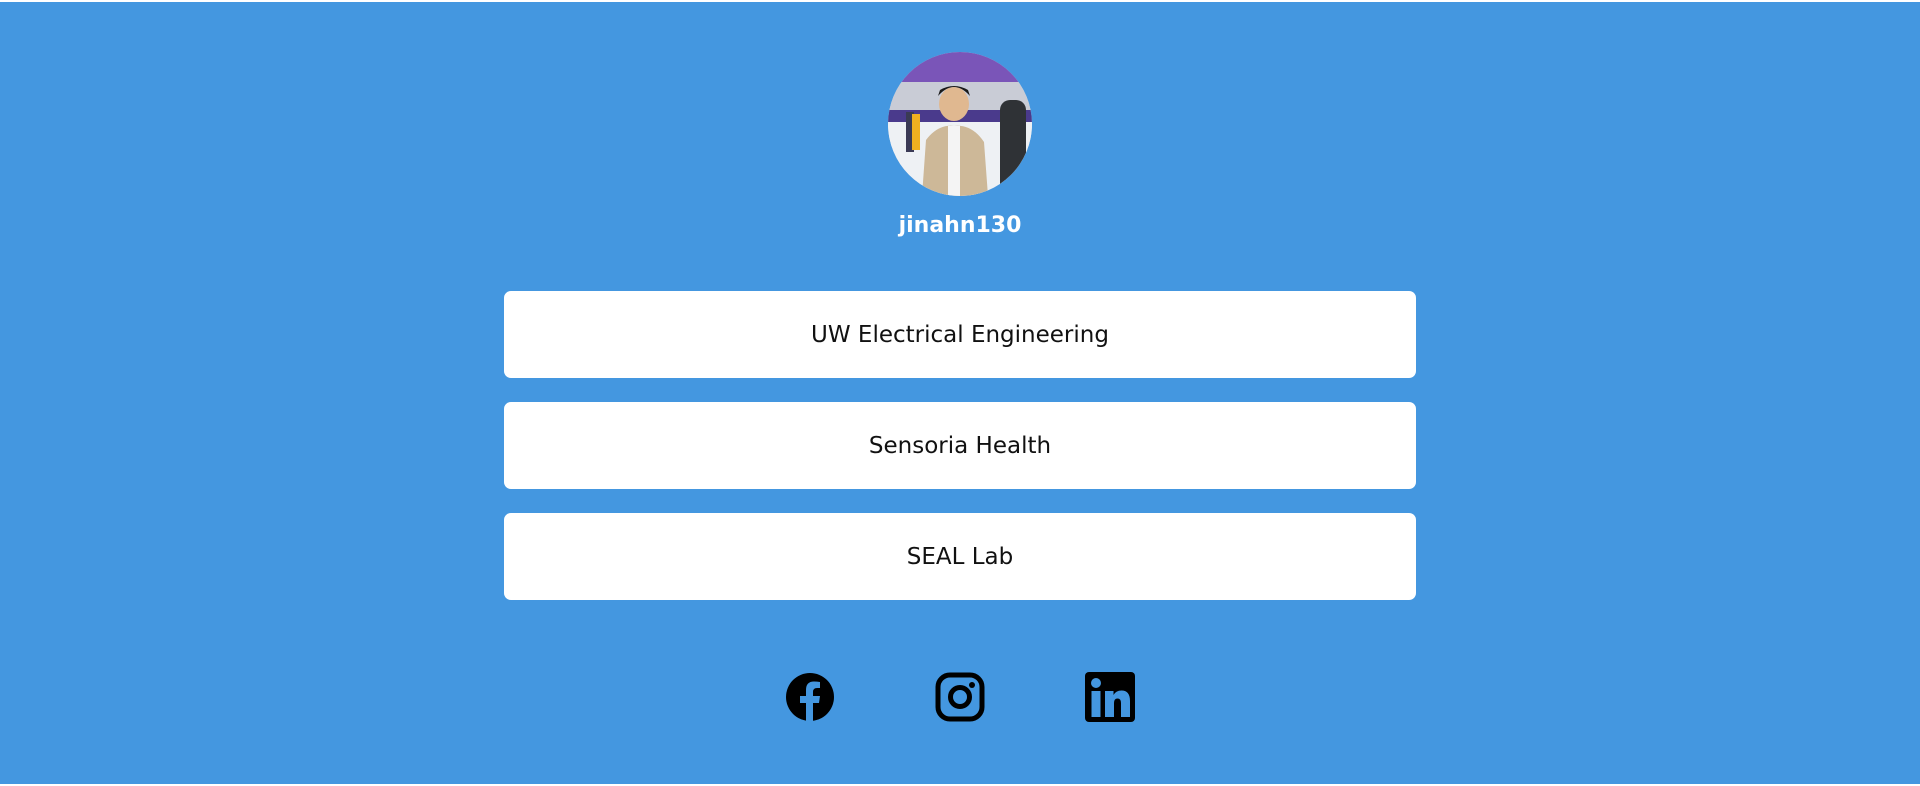 This screenshot has height=786, width=1920. I want to click on link-label: Sensoria Health, so click(960, 445).